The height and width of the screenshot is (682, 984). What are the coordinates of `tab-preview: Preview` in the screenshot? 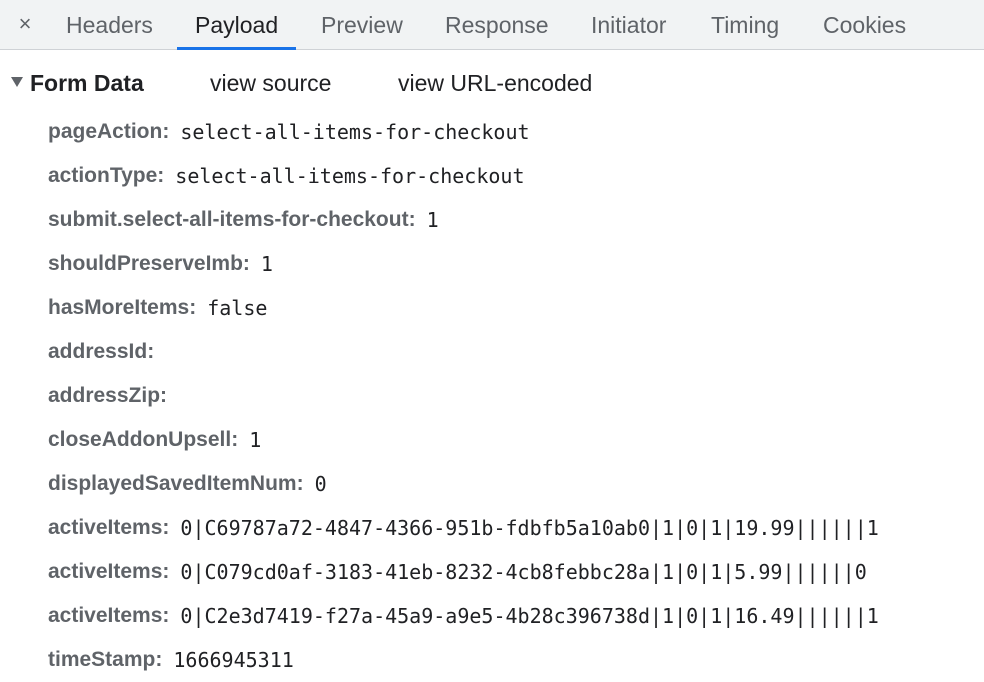 It's located at (362, 24).